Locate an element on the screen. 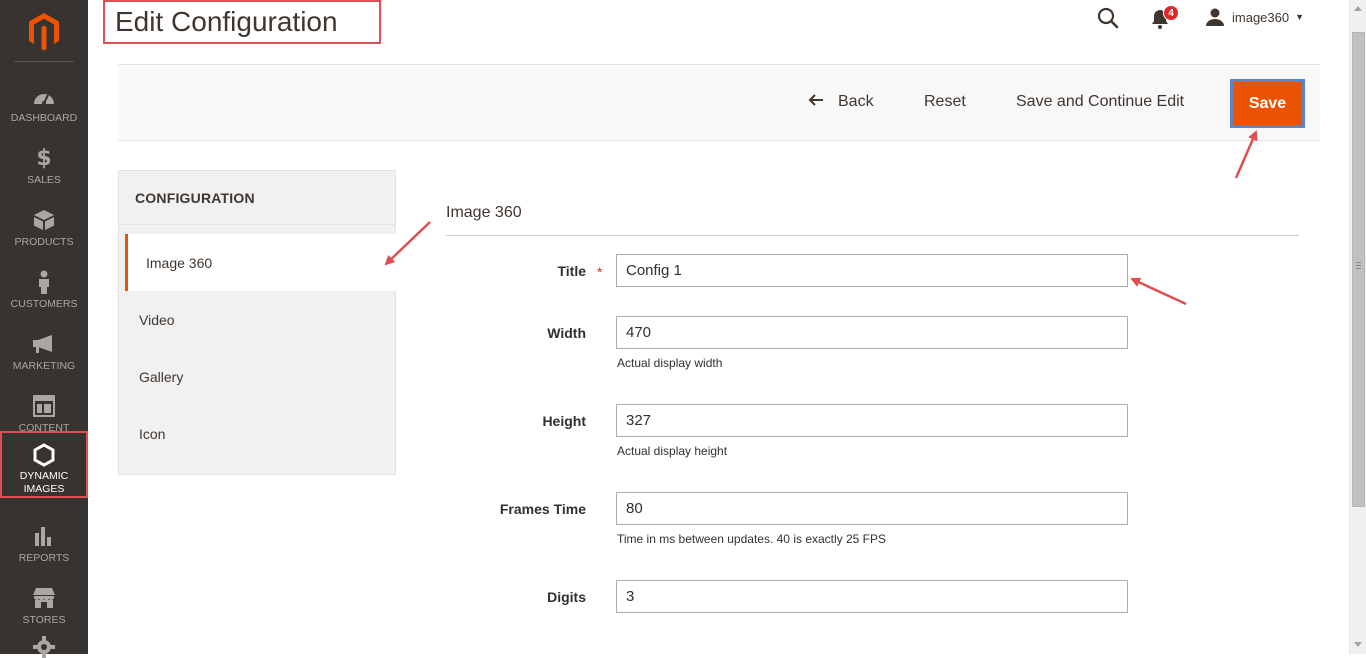 This screenshot has width=1366, height=658. tab-image-360: Image 360 is located at coordinates (260, 262).